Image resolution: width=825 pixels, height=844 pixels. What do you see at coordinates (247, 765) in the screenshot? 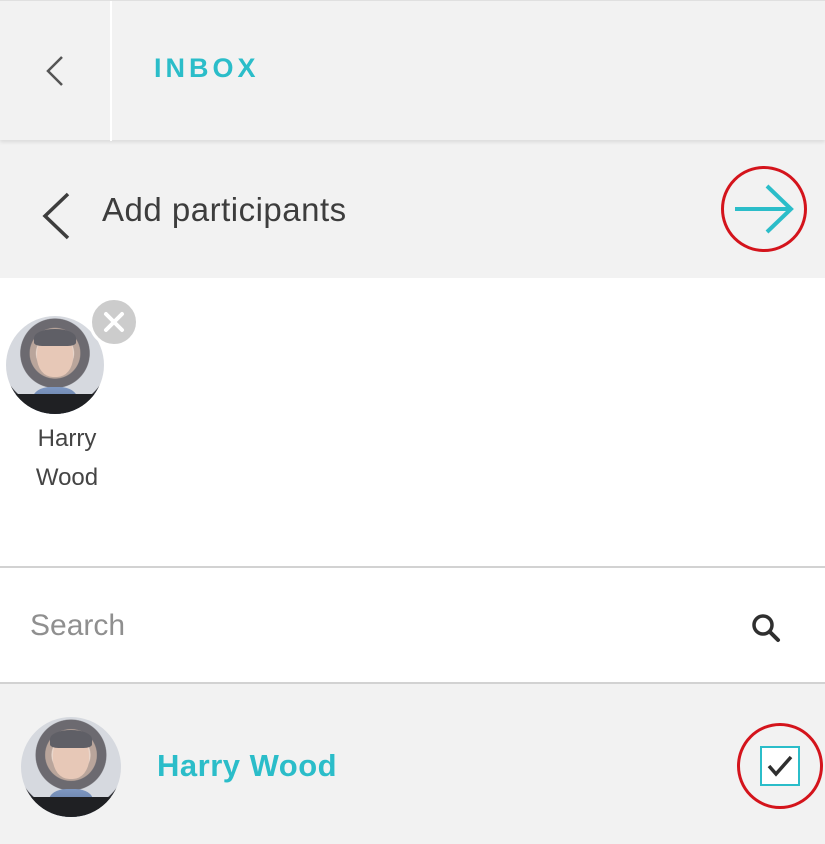
I see `contact-name: Harry Wood` at bounding box center [247, 765].